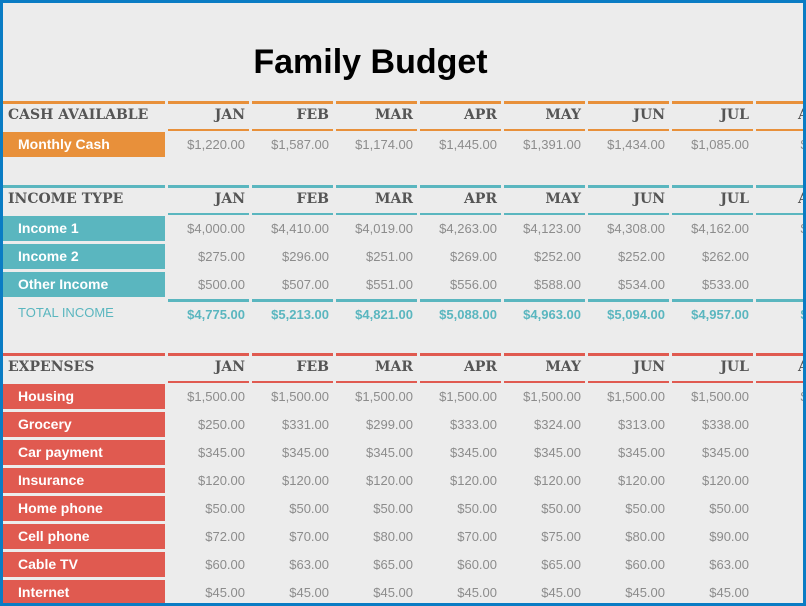 This screenshot has width=806, height=606. I want to click on row-label: Cell phone, so click(84, 536).